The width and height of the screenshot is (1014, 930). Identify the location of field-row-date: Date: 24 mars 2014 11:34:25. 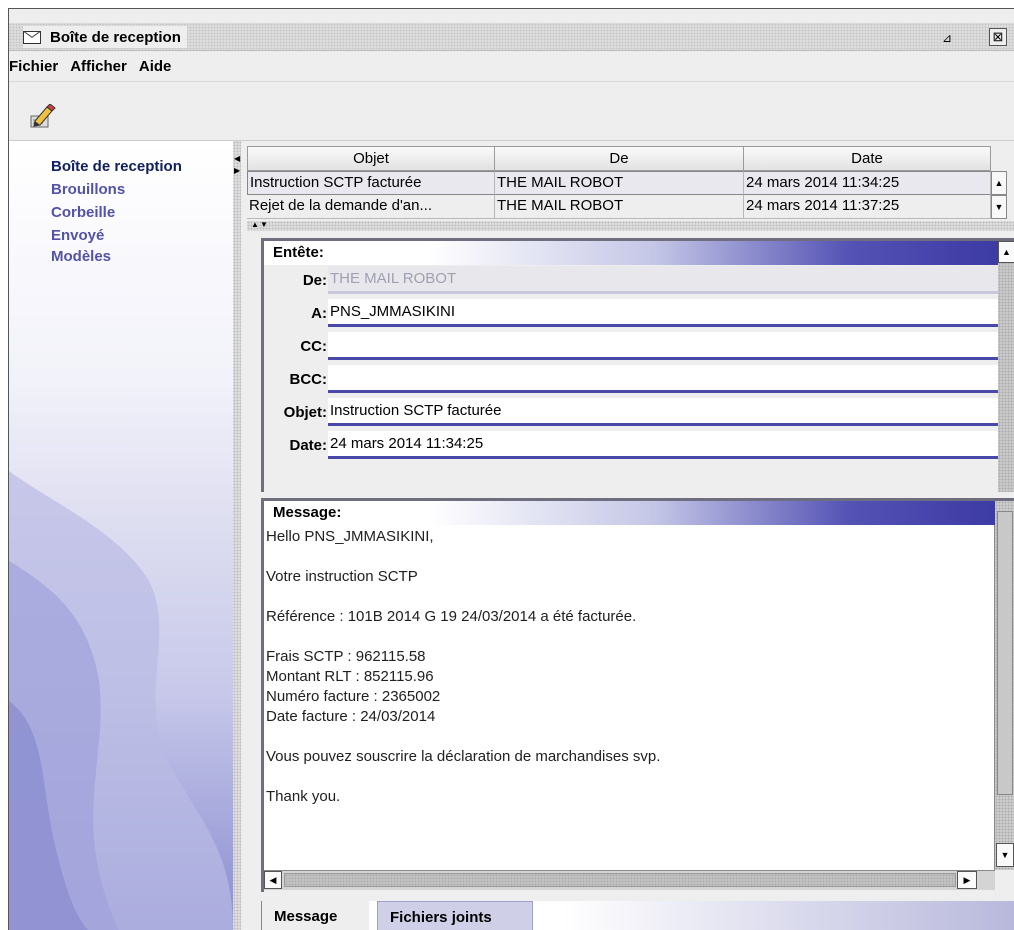
(631, 445).